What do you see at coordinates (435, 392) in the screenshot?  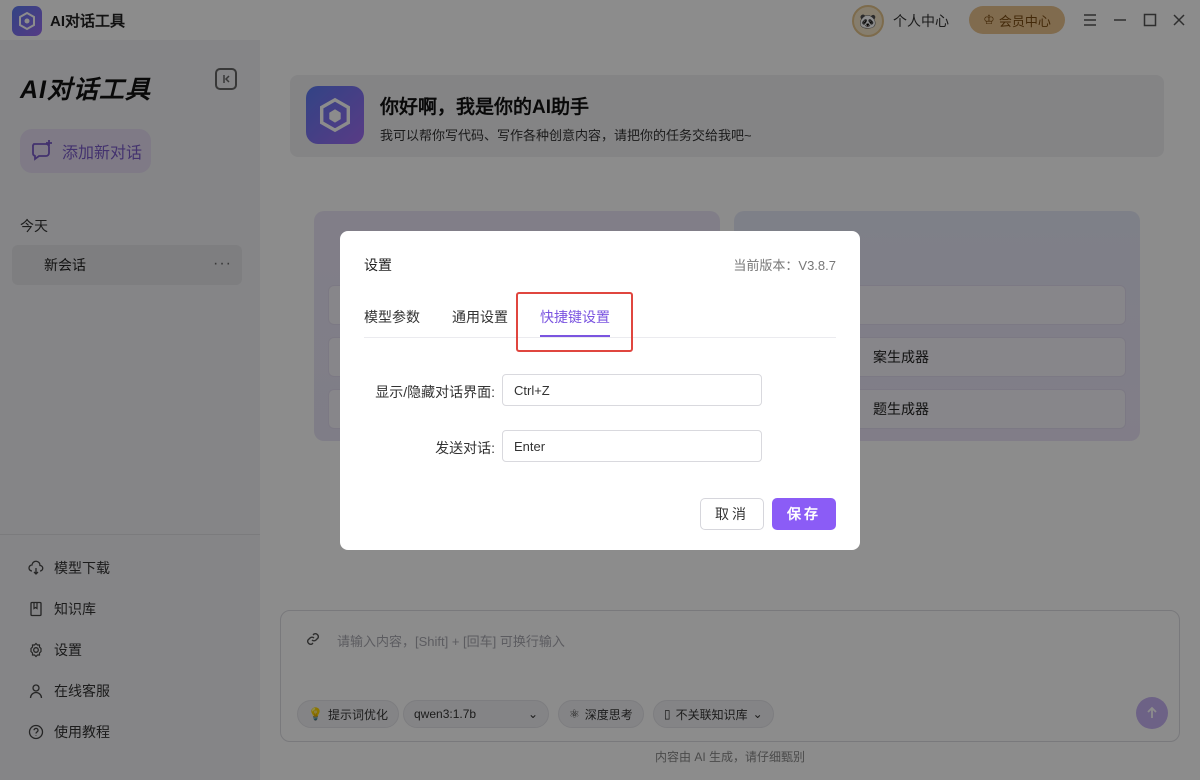 I see `toggle-ui-shortcut-label: 显示/隐藏对话界面:` at bounding box center [435, 392].